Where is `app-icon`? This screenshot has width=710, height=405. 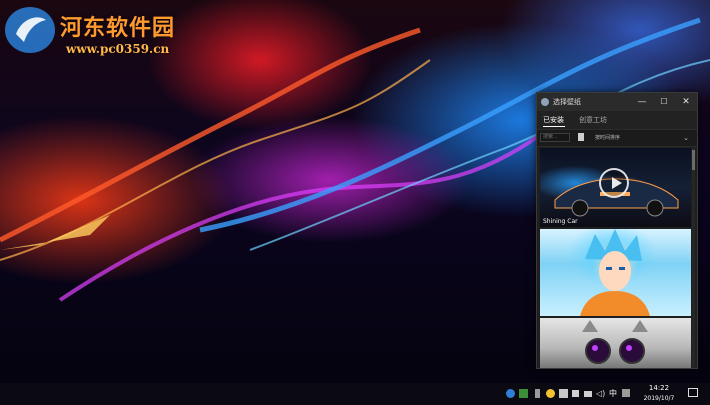 app-icon is located at coordinates (545, 102).